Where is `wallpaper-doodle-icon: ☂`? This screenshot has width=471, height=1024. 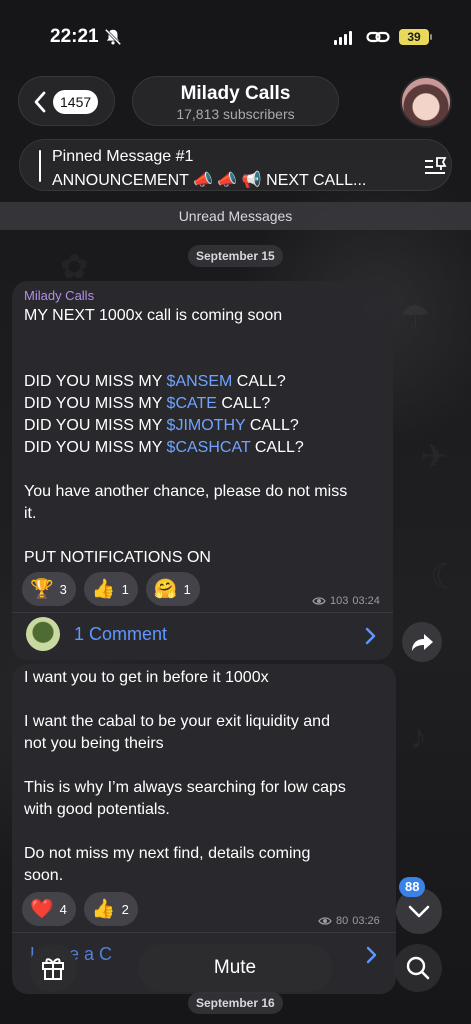 wallpaper-doodle-icon: ☂ is located at coordinates (415, 317).